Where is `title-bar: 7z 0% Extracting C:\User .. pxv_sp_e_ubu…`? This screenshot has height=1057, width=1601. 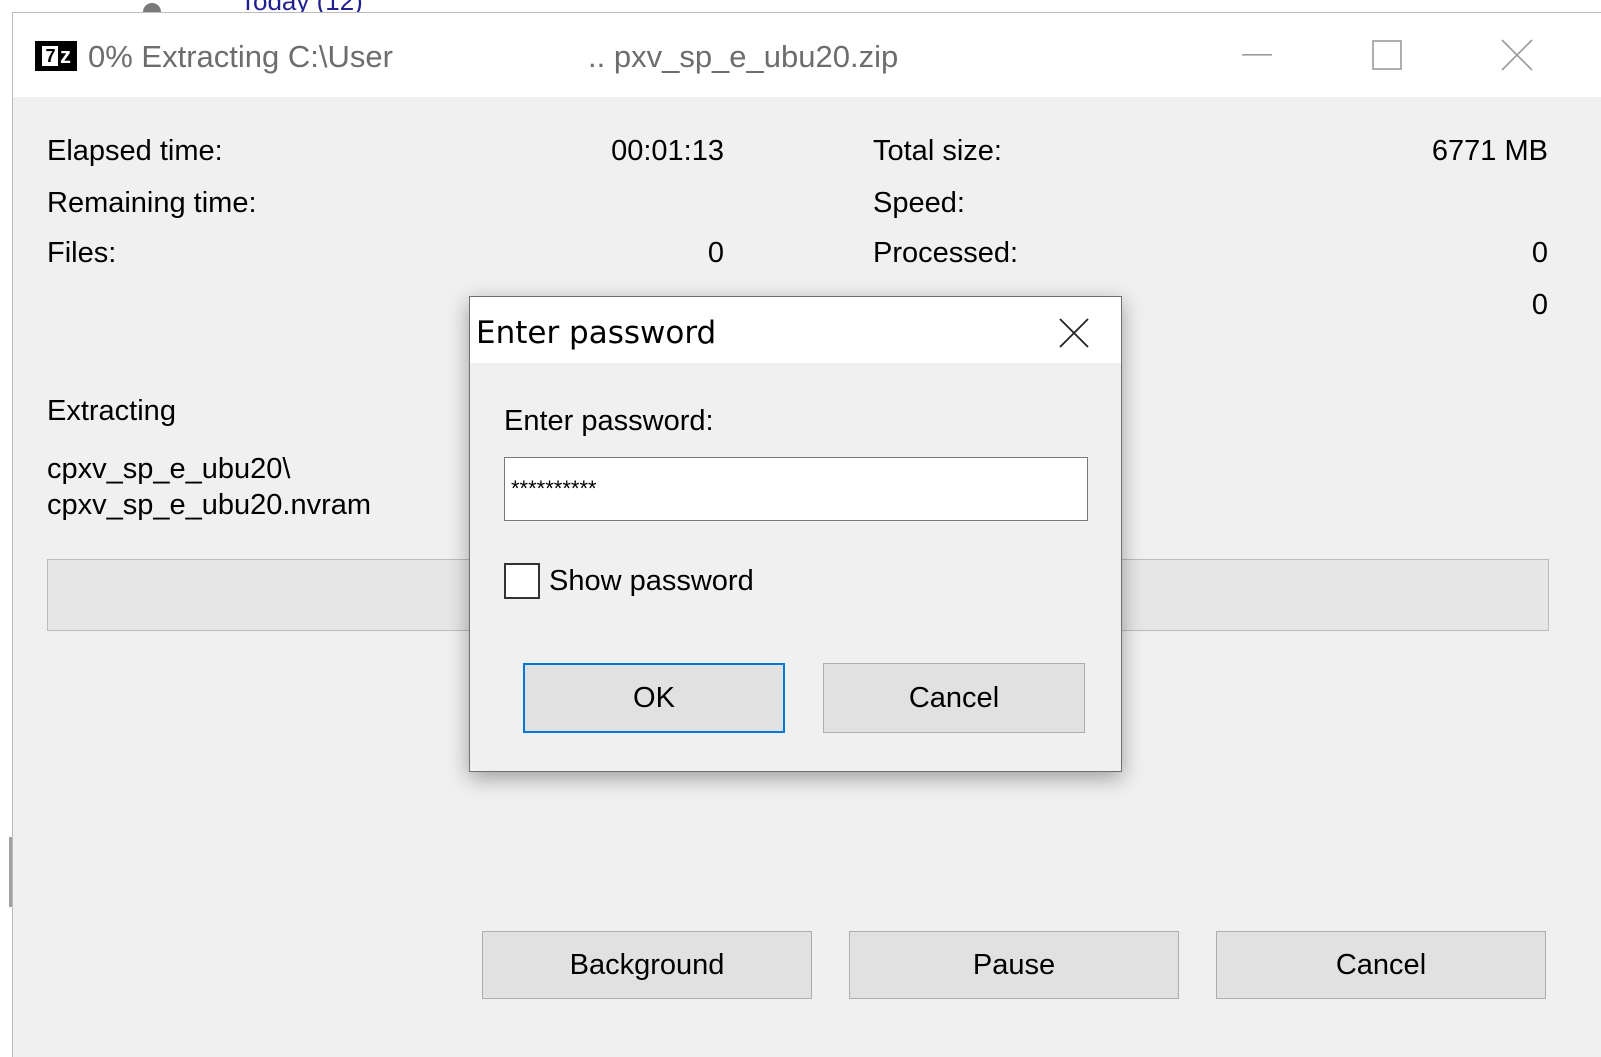 title-bar: 7z 0% Extracting C:\User .. pxv_sp_e_ubu… is located at coordinates (807, 55).